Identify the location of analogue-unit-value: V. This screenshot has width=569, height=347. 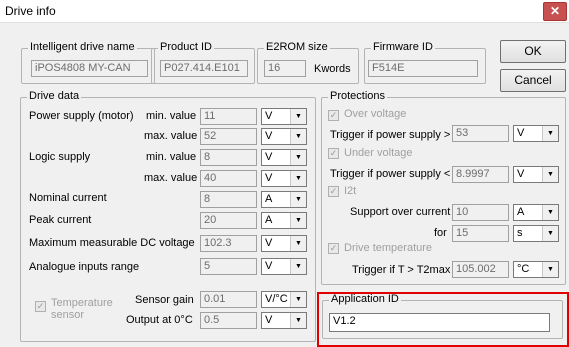
(269, 266).